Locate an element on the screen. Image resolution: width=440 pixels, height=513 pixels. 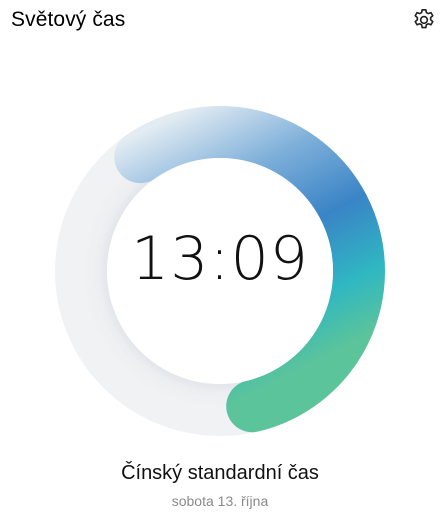
page-title: Světový čas is located at coordinates (68, 19).